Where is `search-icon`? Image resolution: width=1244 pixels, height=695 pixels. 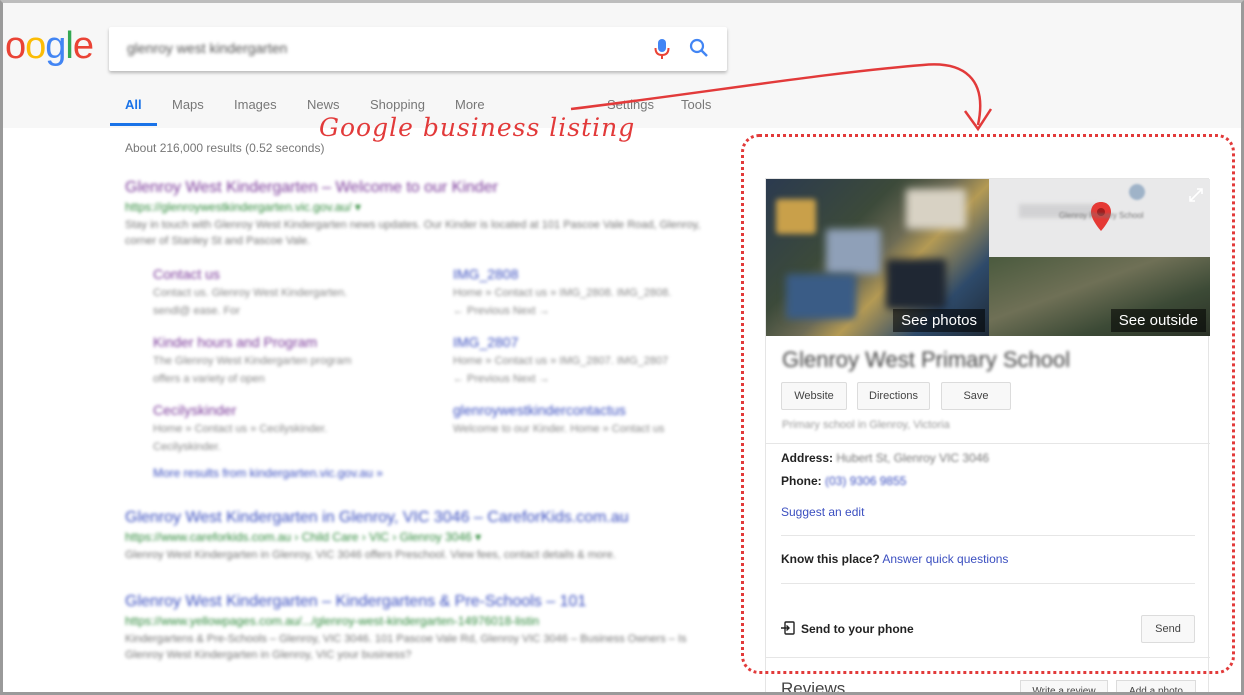 search-icon is located at coordinates (699, 48).